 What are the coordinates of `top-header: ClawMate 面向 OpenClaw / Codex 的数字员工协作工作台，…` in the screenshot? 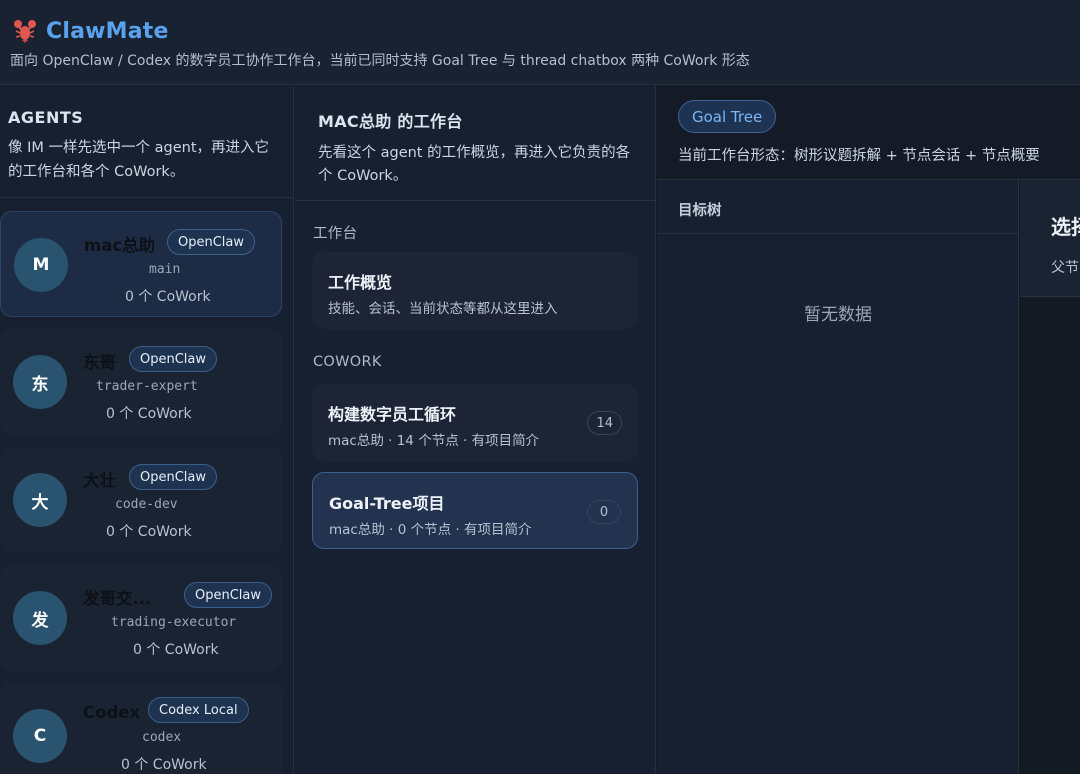 It's located at (540, 42).